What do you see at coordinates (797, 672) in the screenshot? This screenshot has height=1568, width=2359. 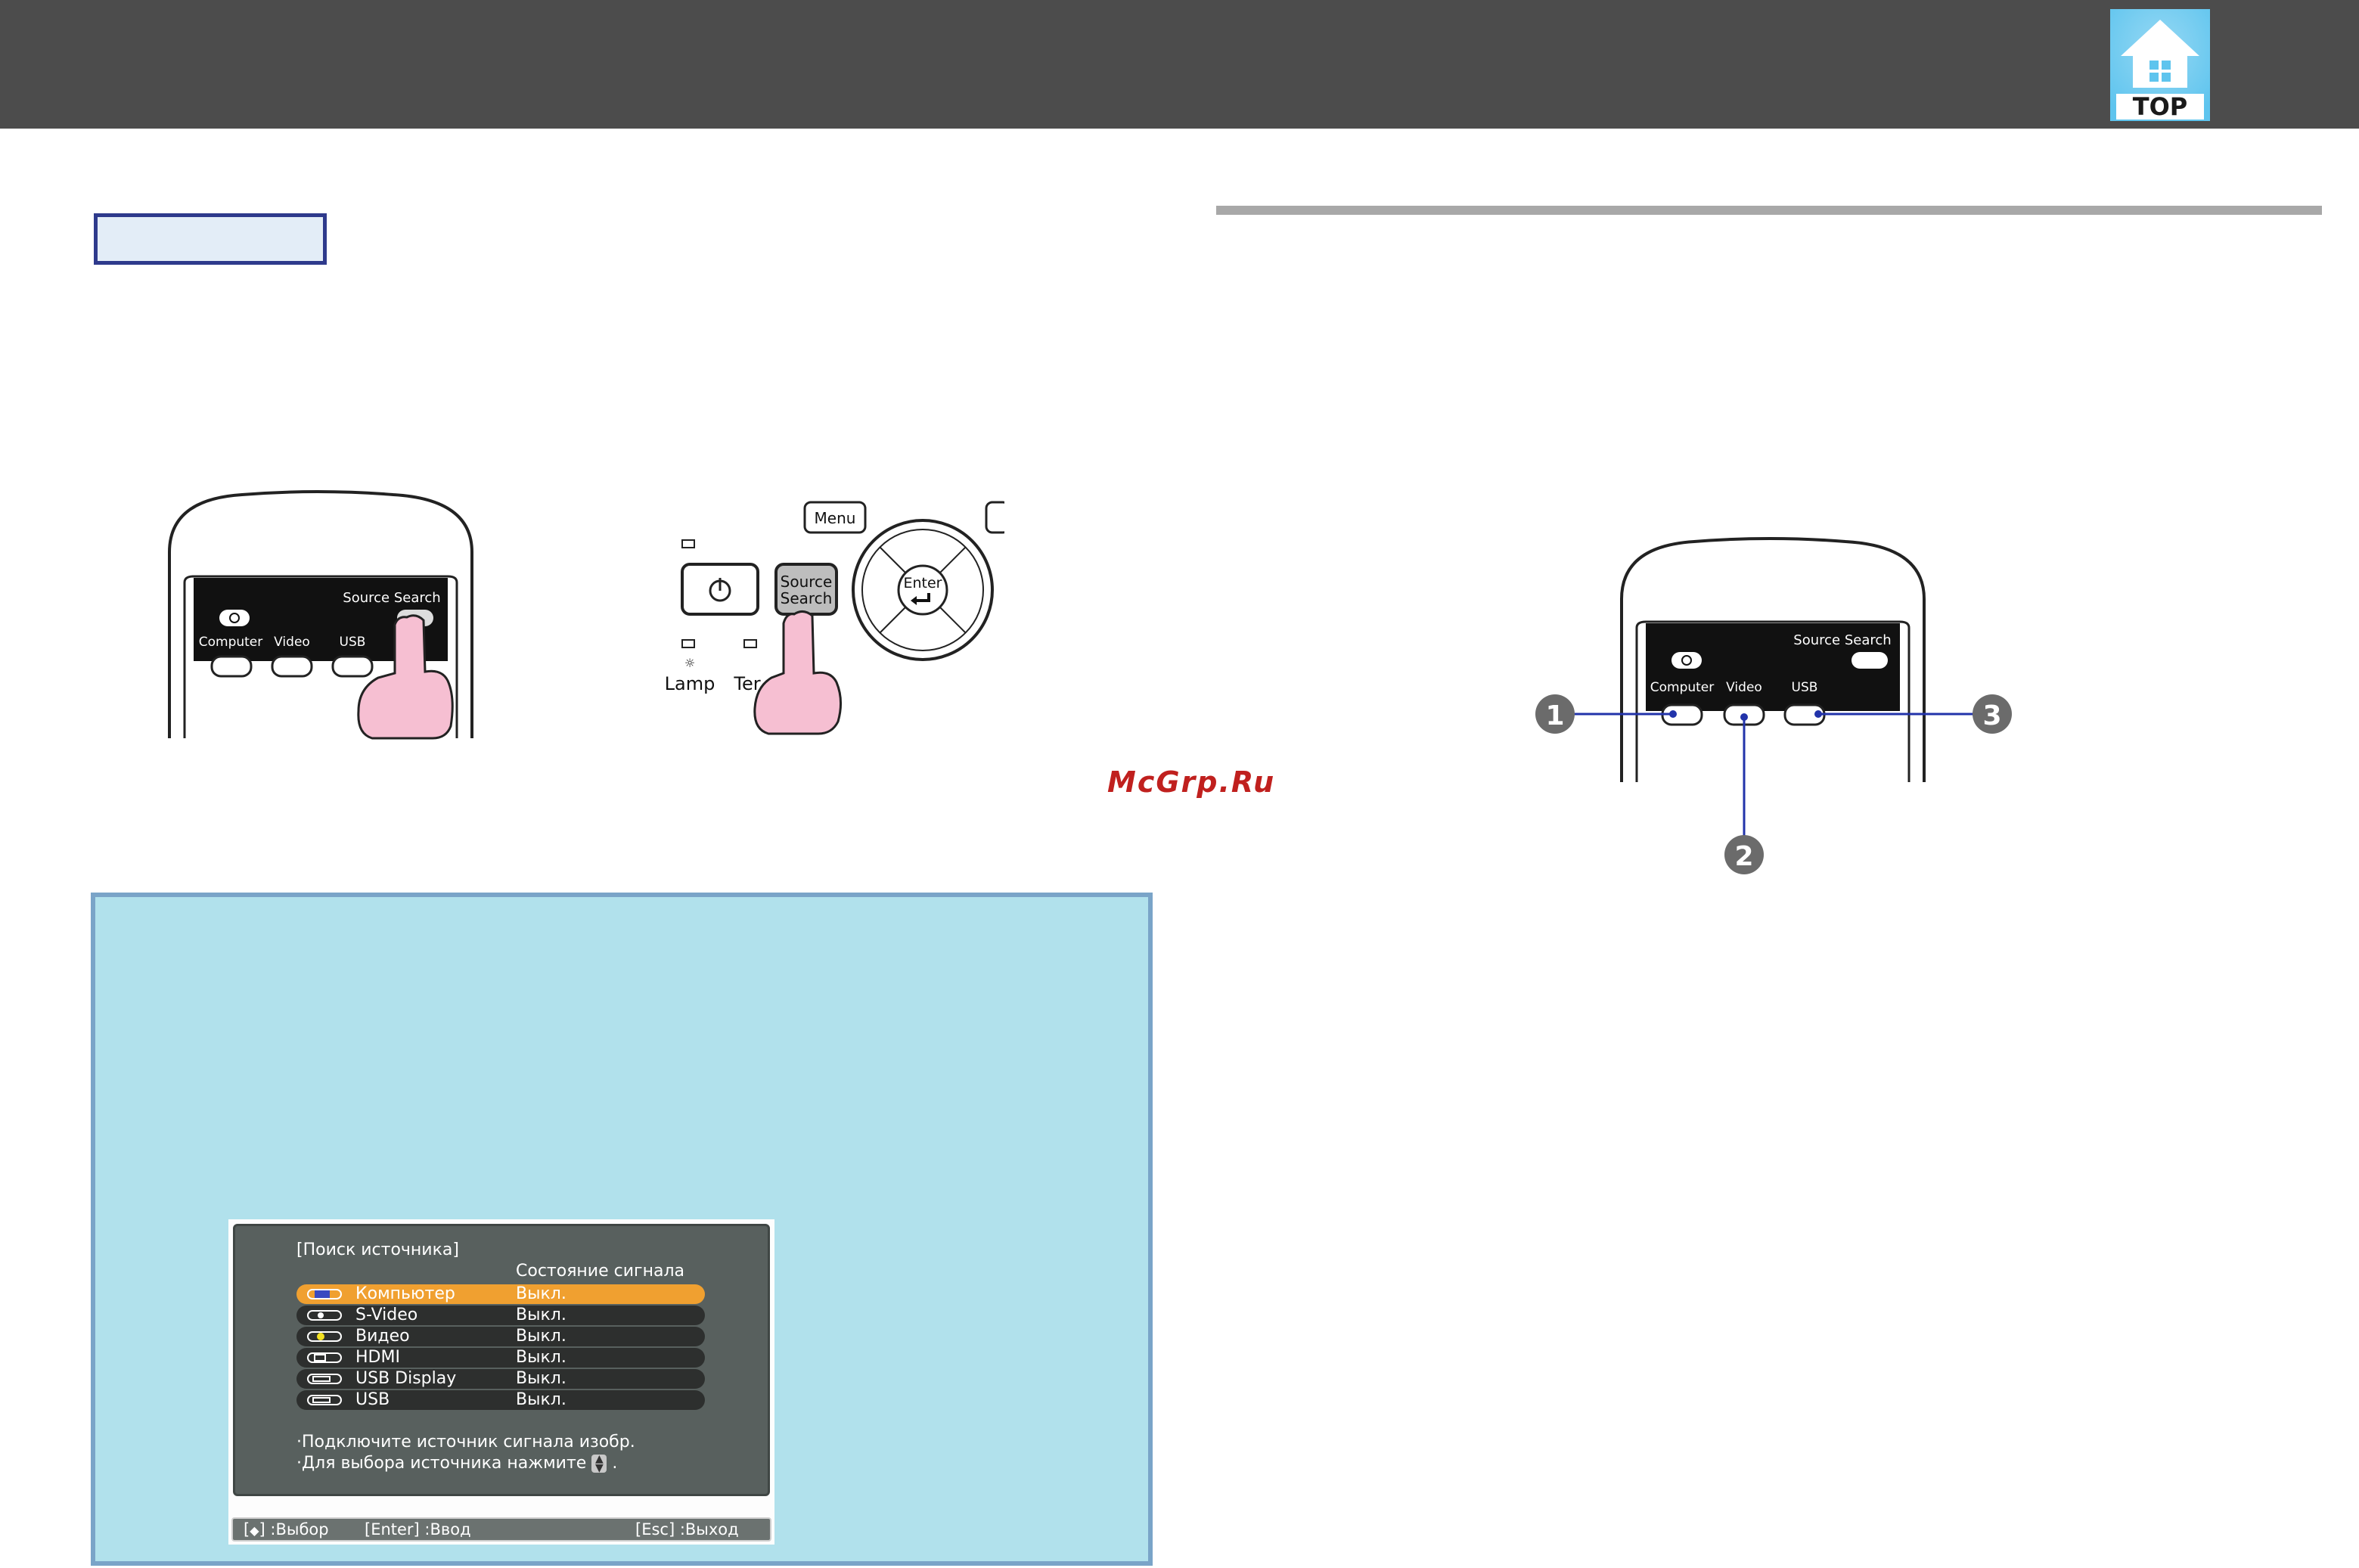 I see `finger-icon` at bounding box center [797, 672].